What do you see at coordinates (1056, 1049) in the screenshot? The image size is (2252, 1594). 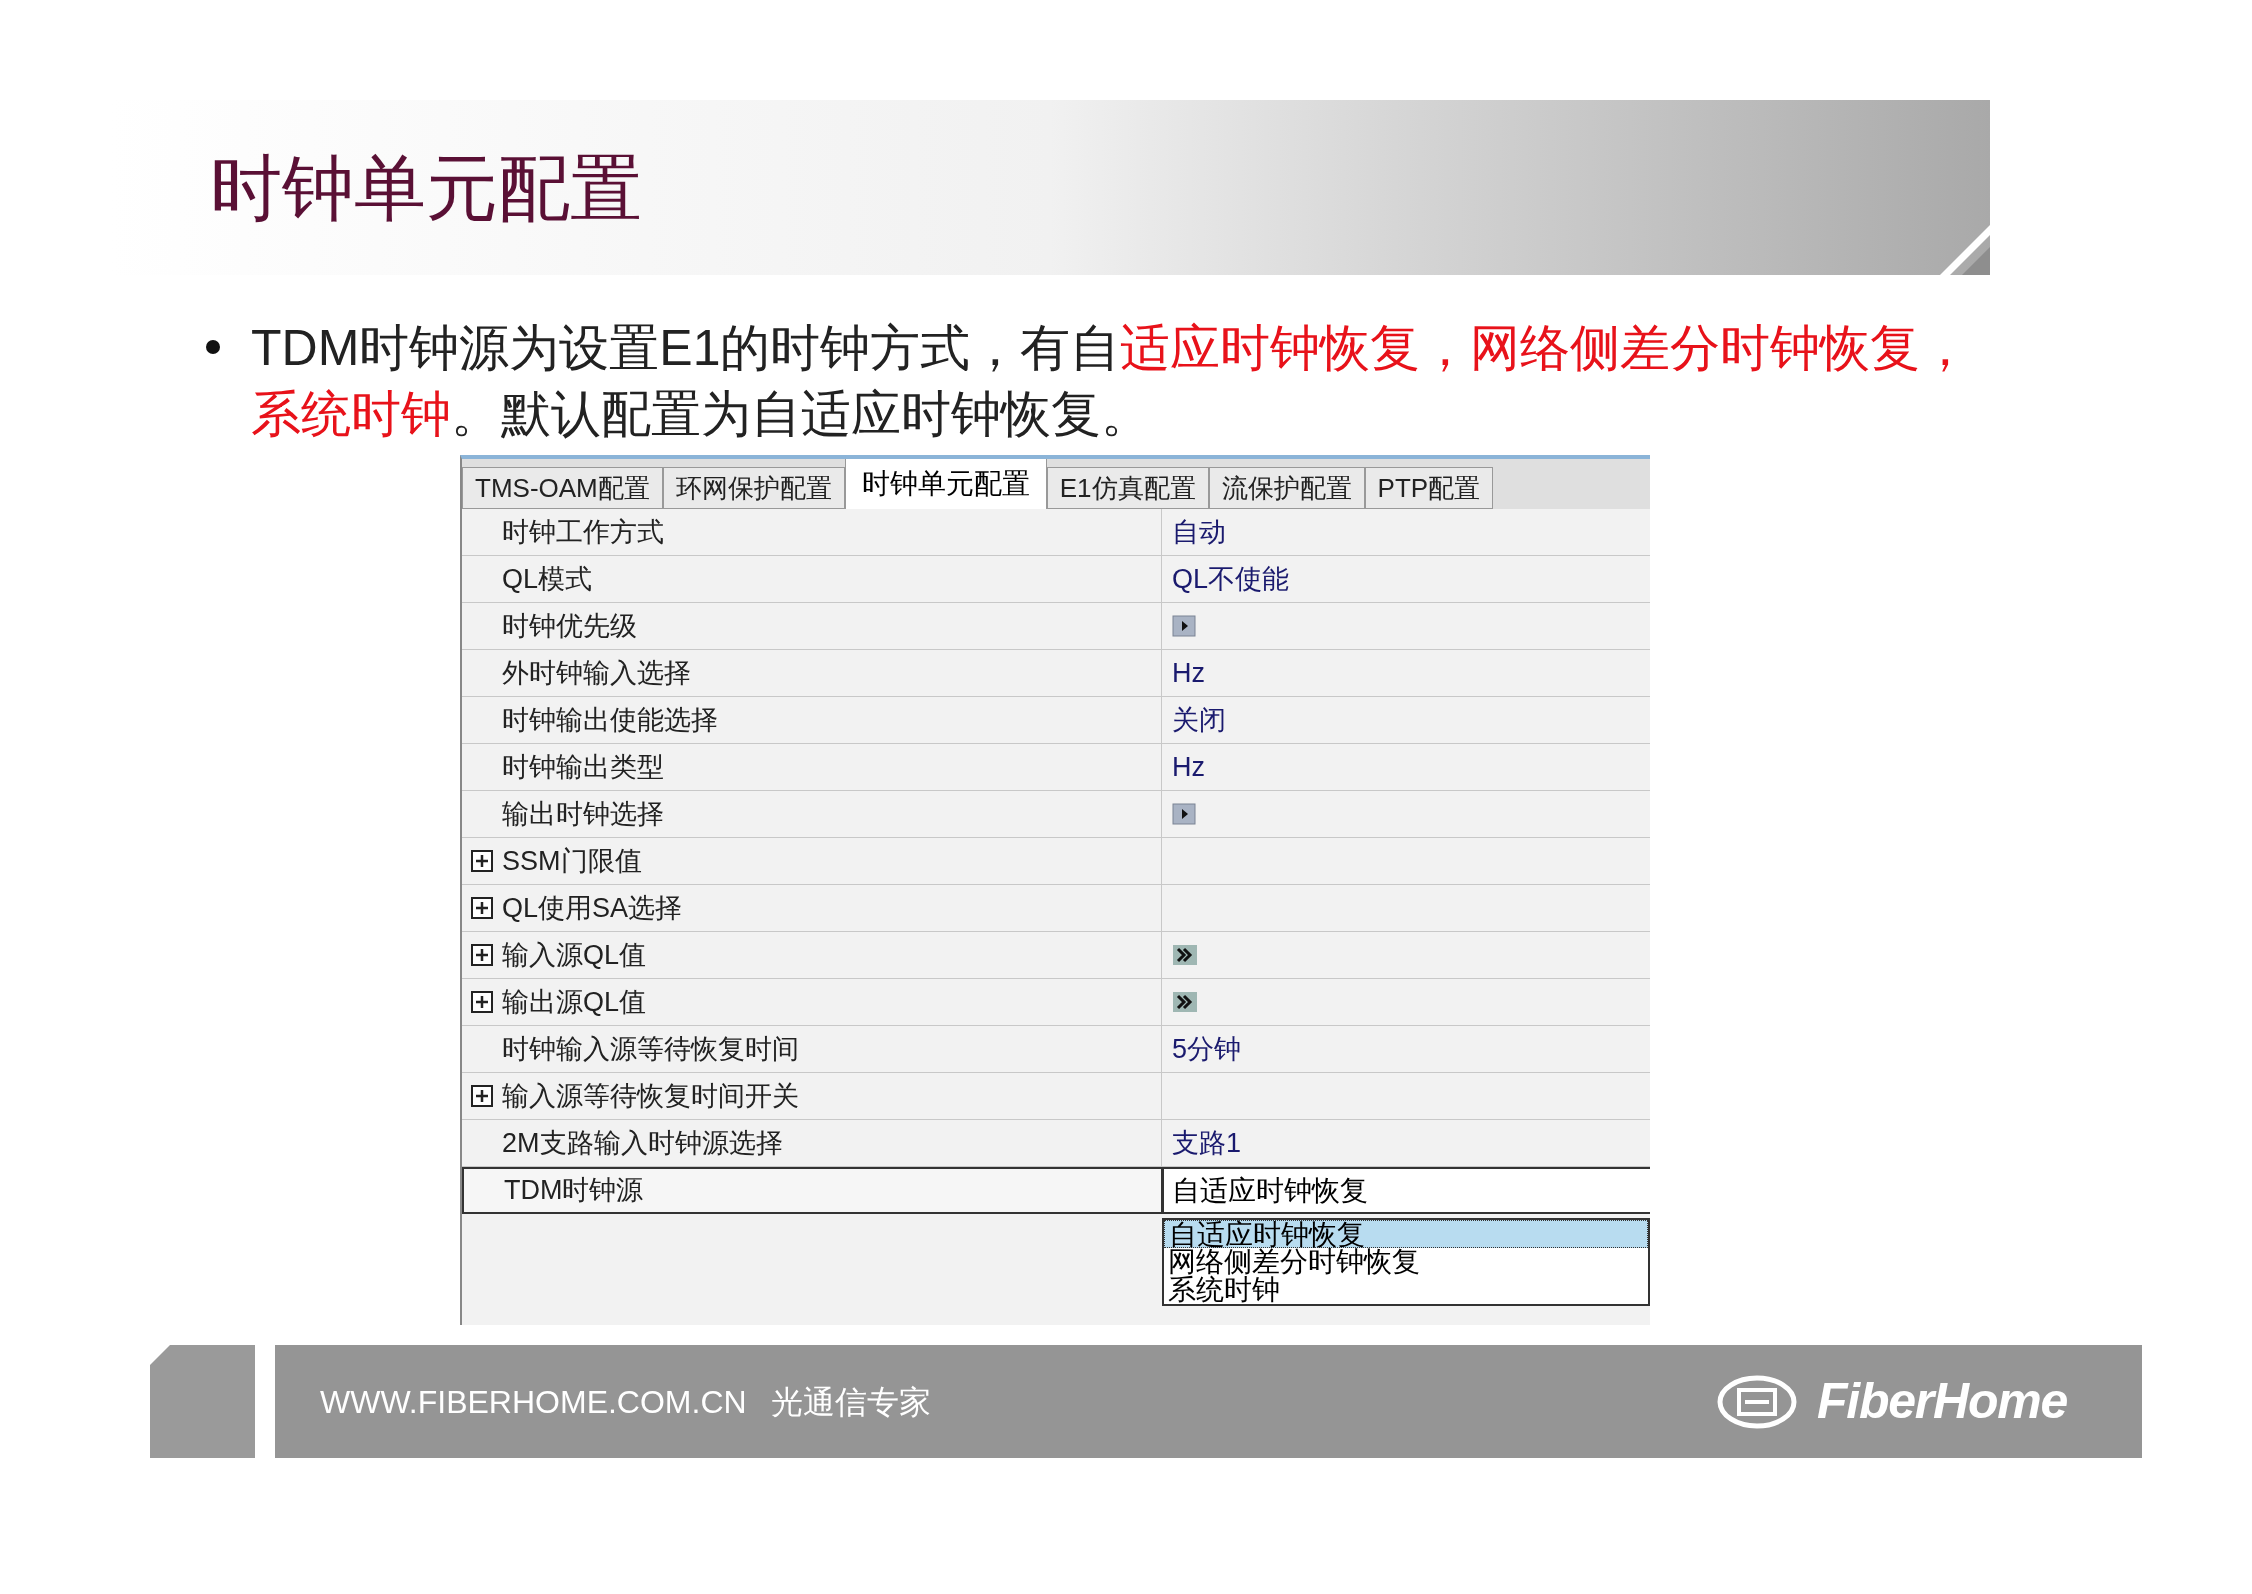 I see `property-row: 时钟输入源等待恢复时间 5分钟` at bounding box center [1056, 1049].